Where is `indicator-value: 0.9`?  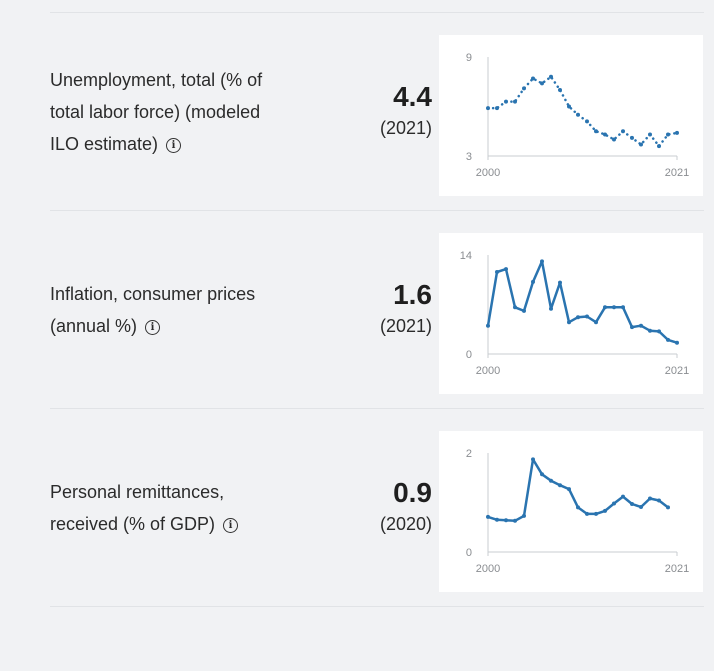
indicator-value: 0.9 is located at coordinates (412, 492).